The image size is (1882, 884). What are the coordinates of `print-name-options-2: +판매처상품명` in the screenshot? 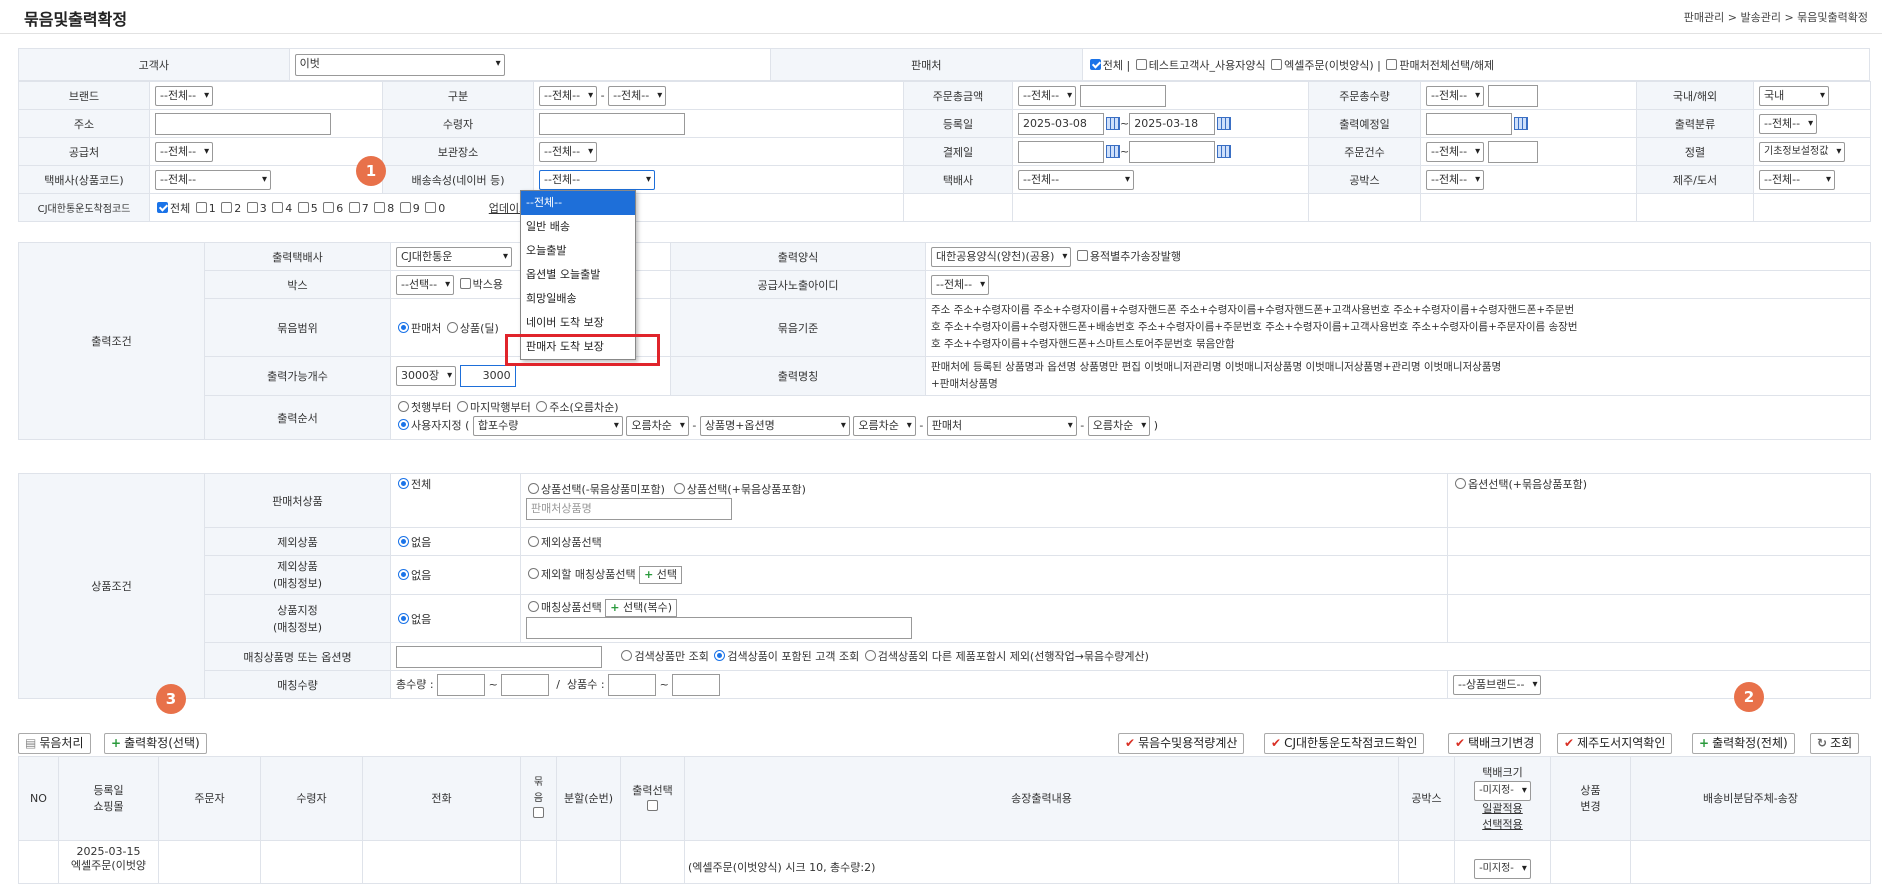 It's located at (1398, 384).